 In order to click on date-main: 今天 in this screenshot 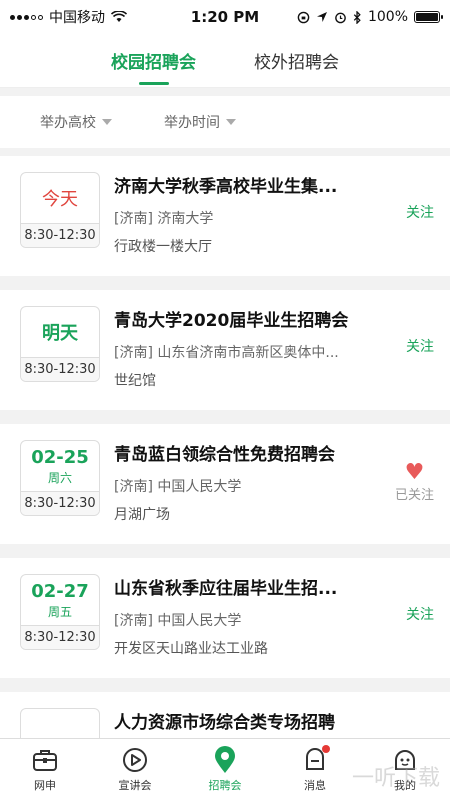, I will do `click(60, 198)`.